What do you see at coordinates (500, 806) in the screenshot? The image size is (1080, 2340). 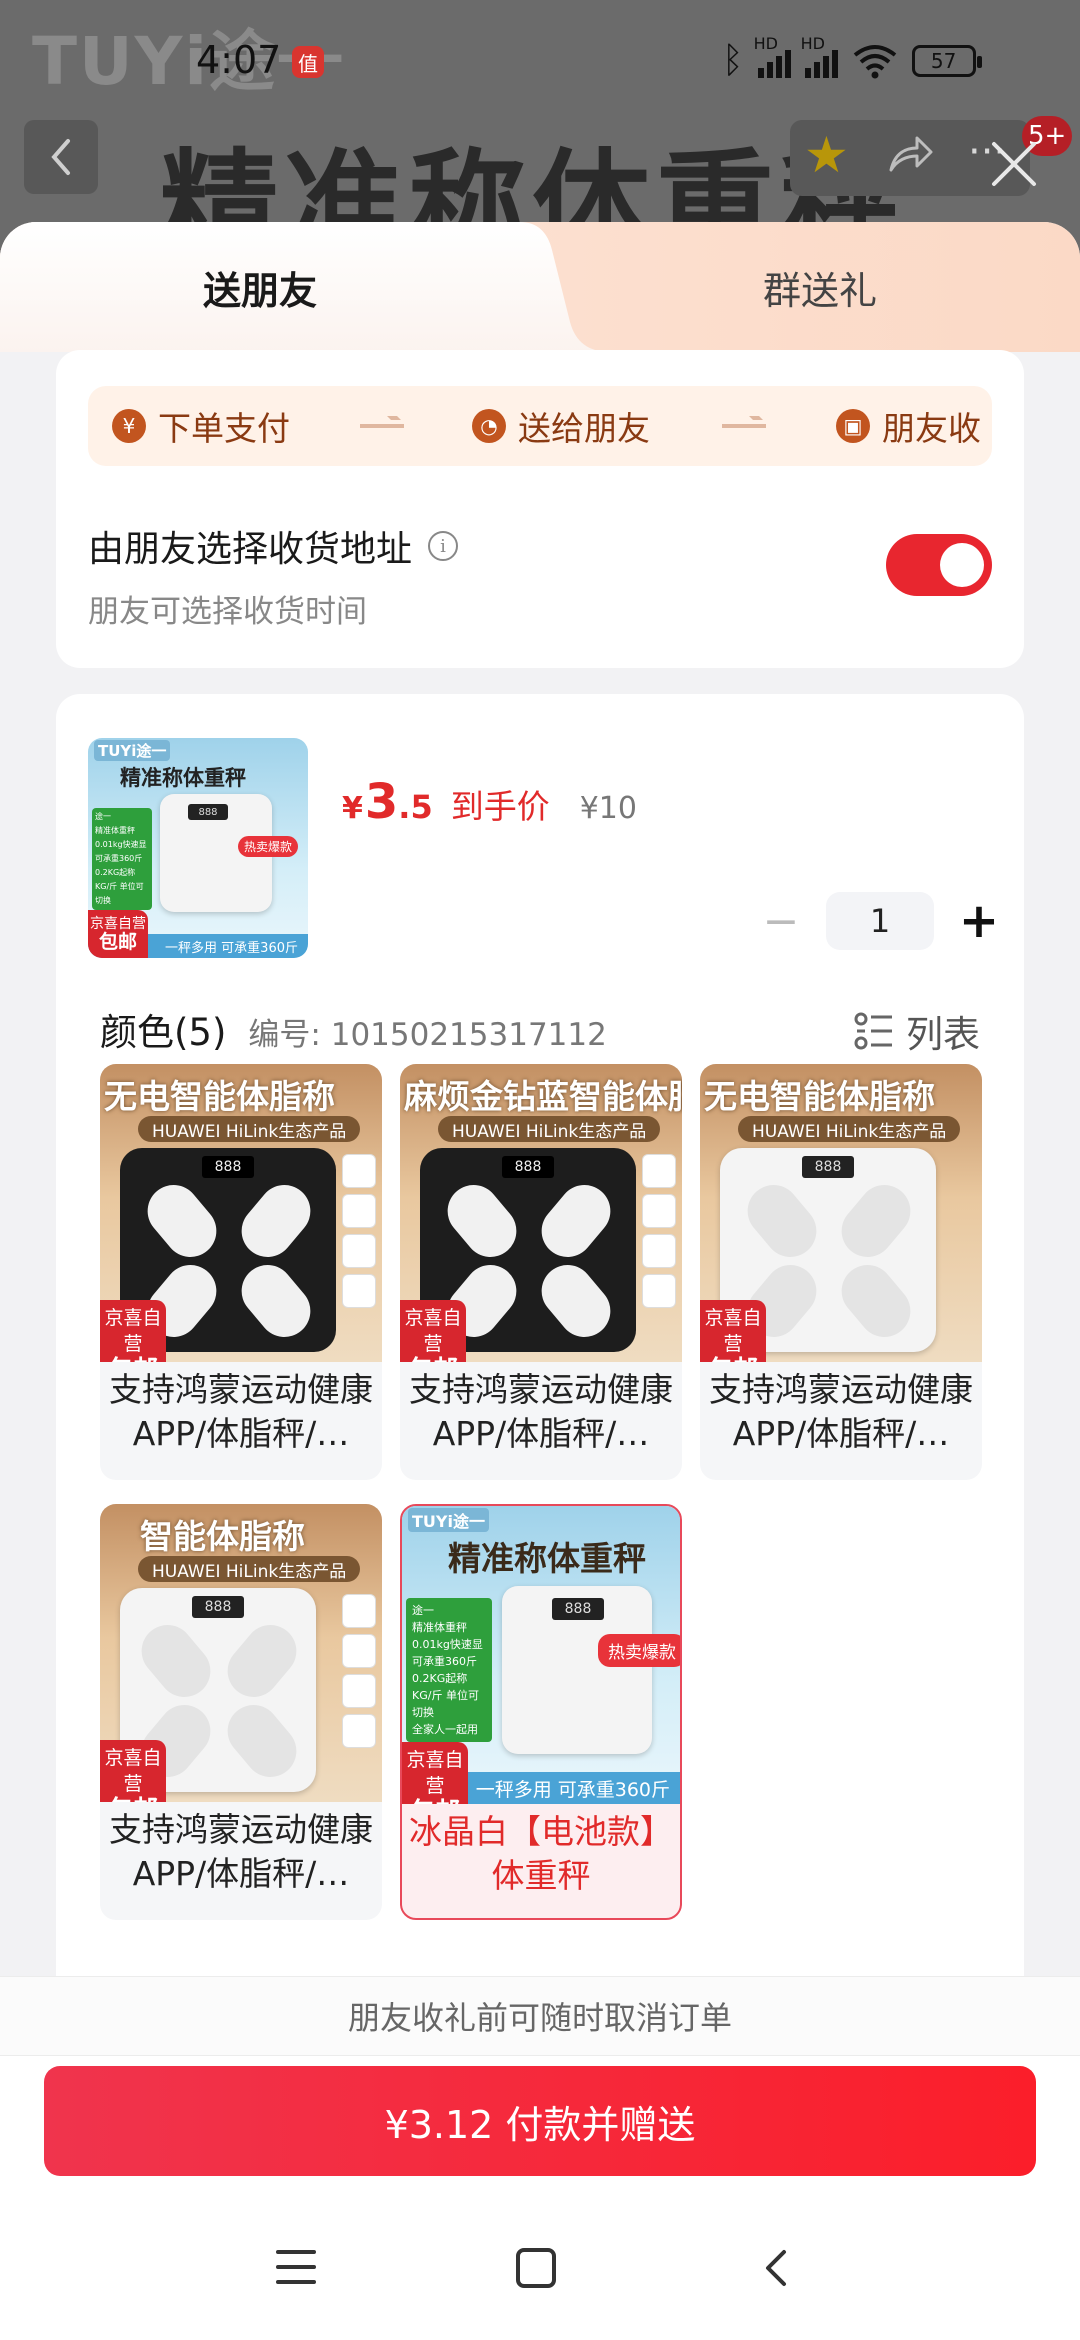 I see `price-label: 到手价` at bounding box center [500, 806].